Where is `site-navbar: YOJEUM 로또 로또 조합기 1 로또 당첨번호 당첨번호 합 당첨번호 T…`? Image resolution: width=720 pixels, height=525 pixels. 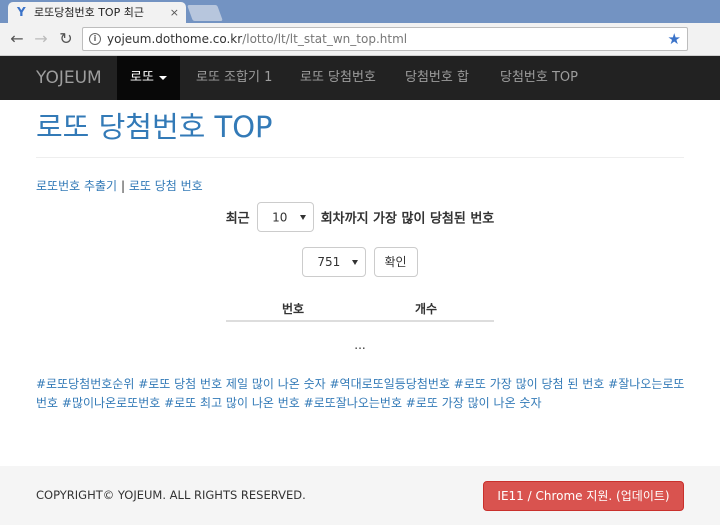 site-navbar: YOJEUM 로또 로또 조합기 1 로또 당첨번호 당첨번호 합 당첨번호 T… is located at coordinates (360, 78).